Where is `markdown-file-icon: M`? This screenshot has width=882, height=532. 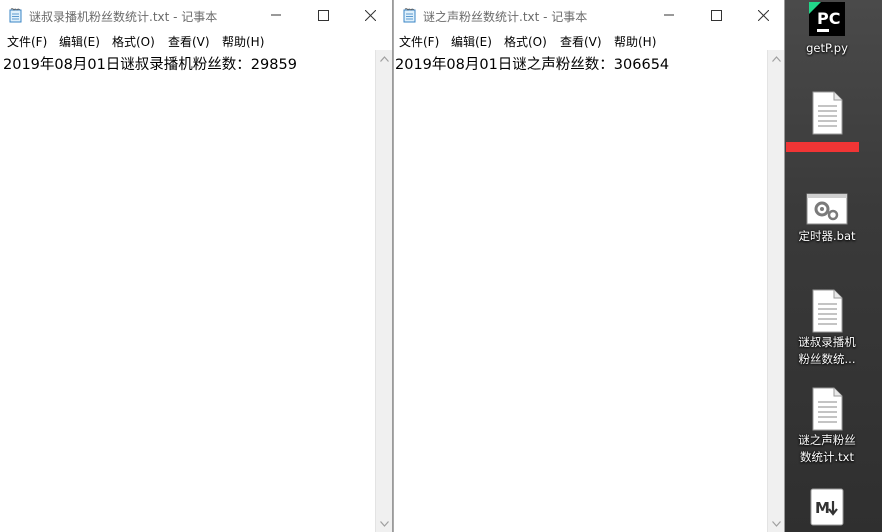
markdown-file-icon: M is located at coordinates (827, 507).